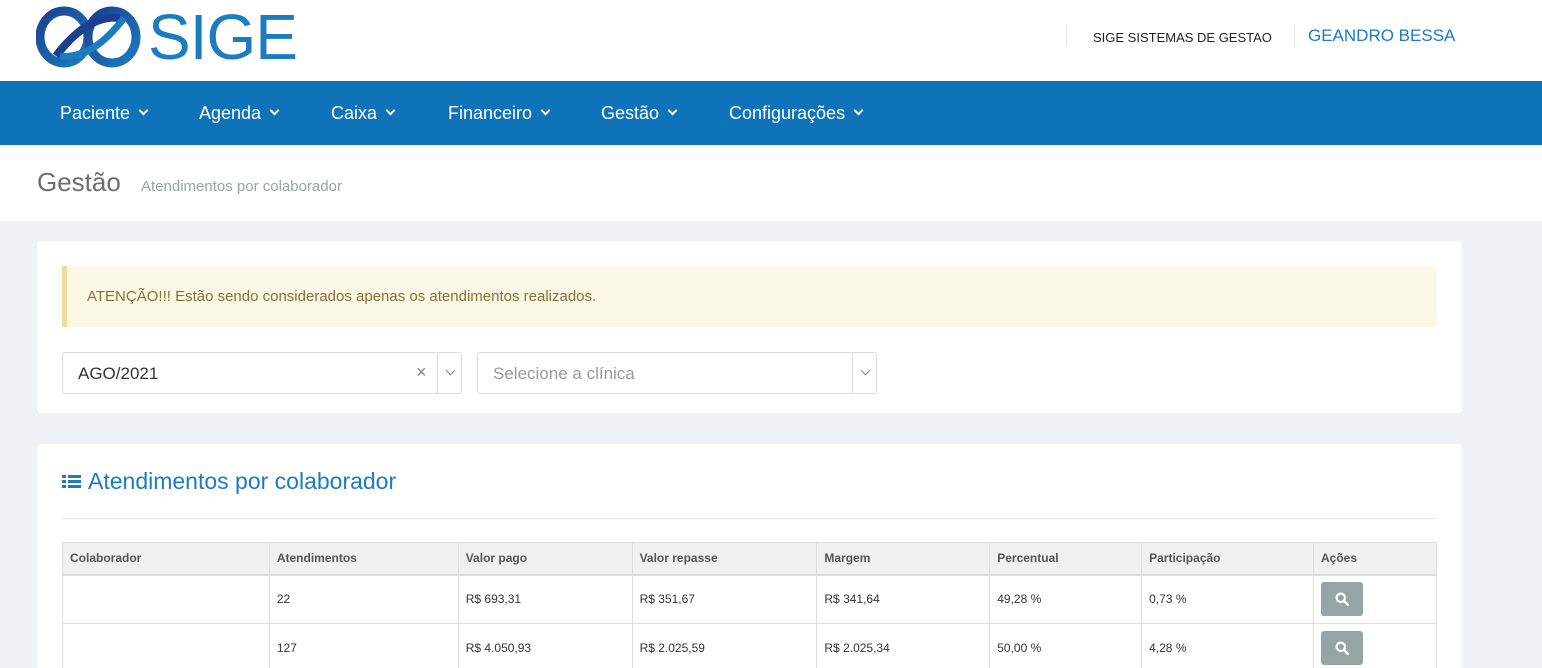 The height and width of the screenshot is (668, 1542). I want to click on nav-item-financeiro: Financeiro, so click(499, 113).